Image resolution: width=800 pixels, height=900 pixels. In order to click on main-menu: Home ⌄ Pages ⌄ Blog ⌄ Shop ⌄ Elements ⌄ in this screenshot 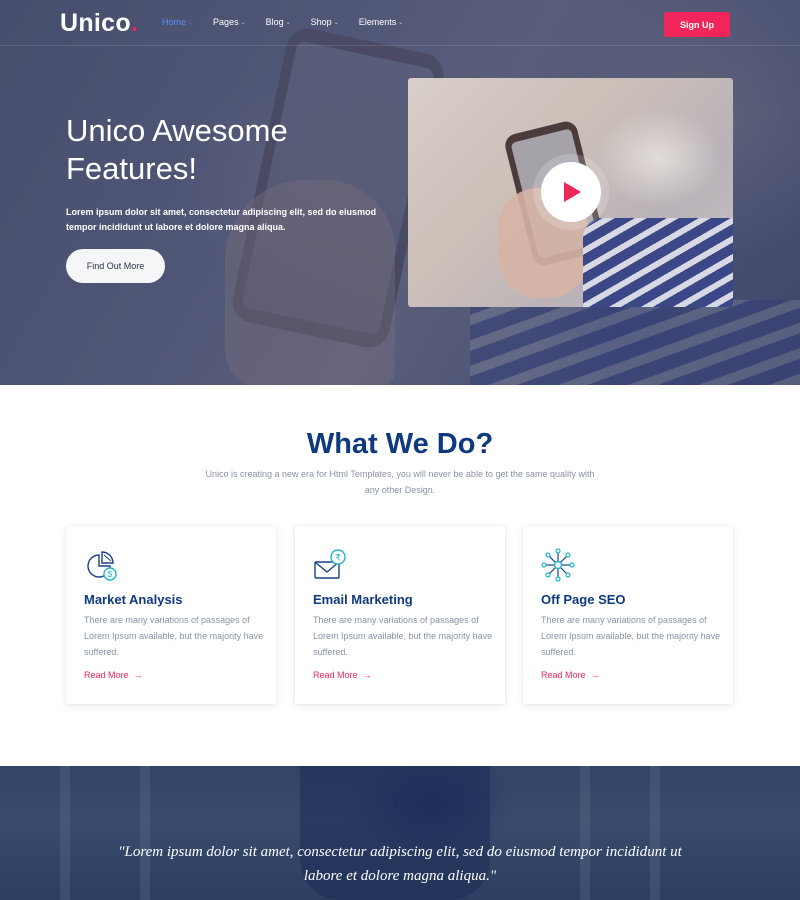, I will do `click(292, 22)`.